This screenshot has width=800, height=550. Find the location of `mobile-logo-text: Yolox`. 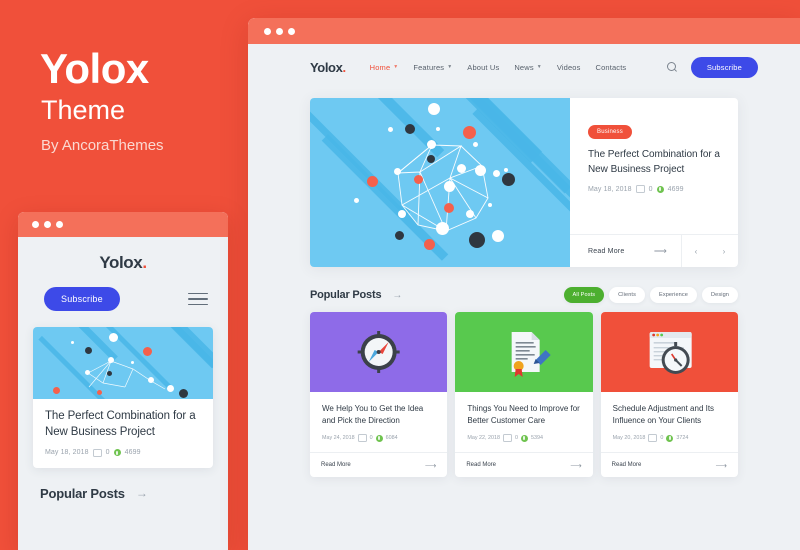

mobile-logo-text: Yolox is located at coordinates (121, 262).